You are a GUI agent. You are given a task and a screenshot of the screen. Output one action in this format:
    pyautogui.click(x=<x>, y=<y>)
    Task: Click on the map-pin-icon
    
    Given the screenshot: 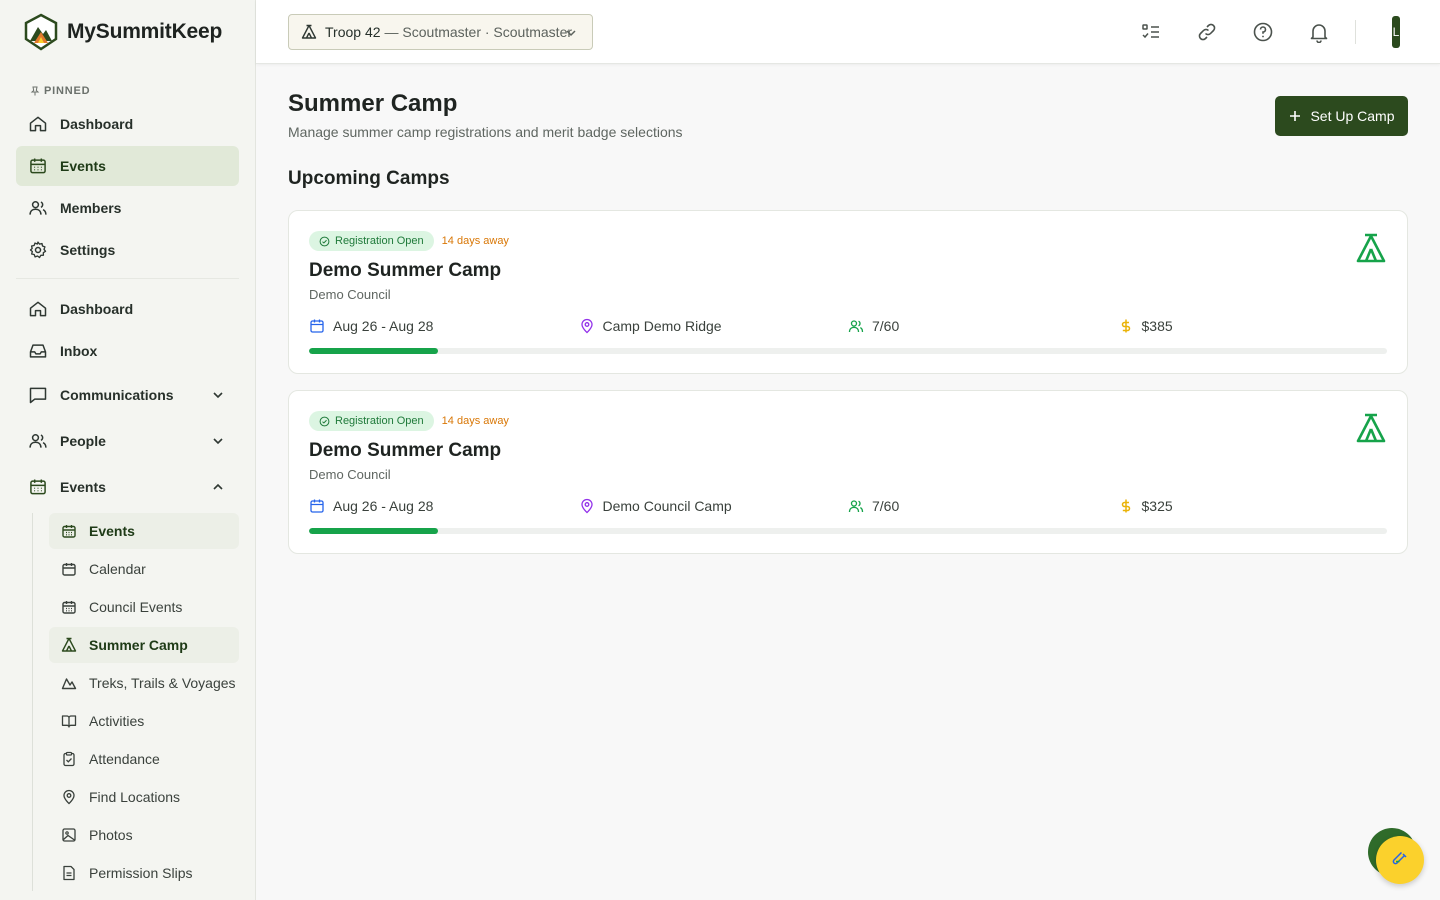 What is the action you would take?
    pyautogui.click(x=586, y=506)
    